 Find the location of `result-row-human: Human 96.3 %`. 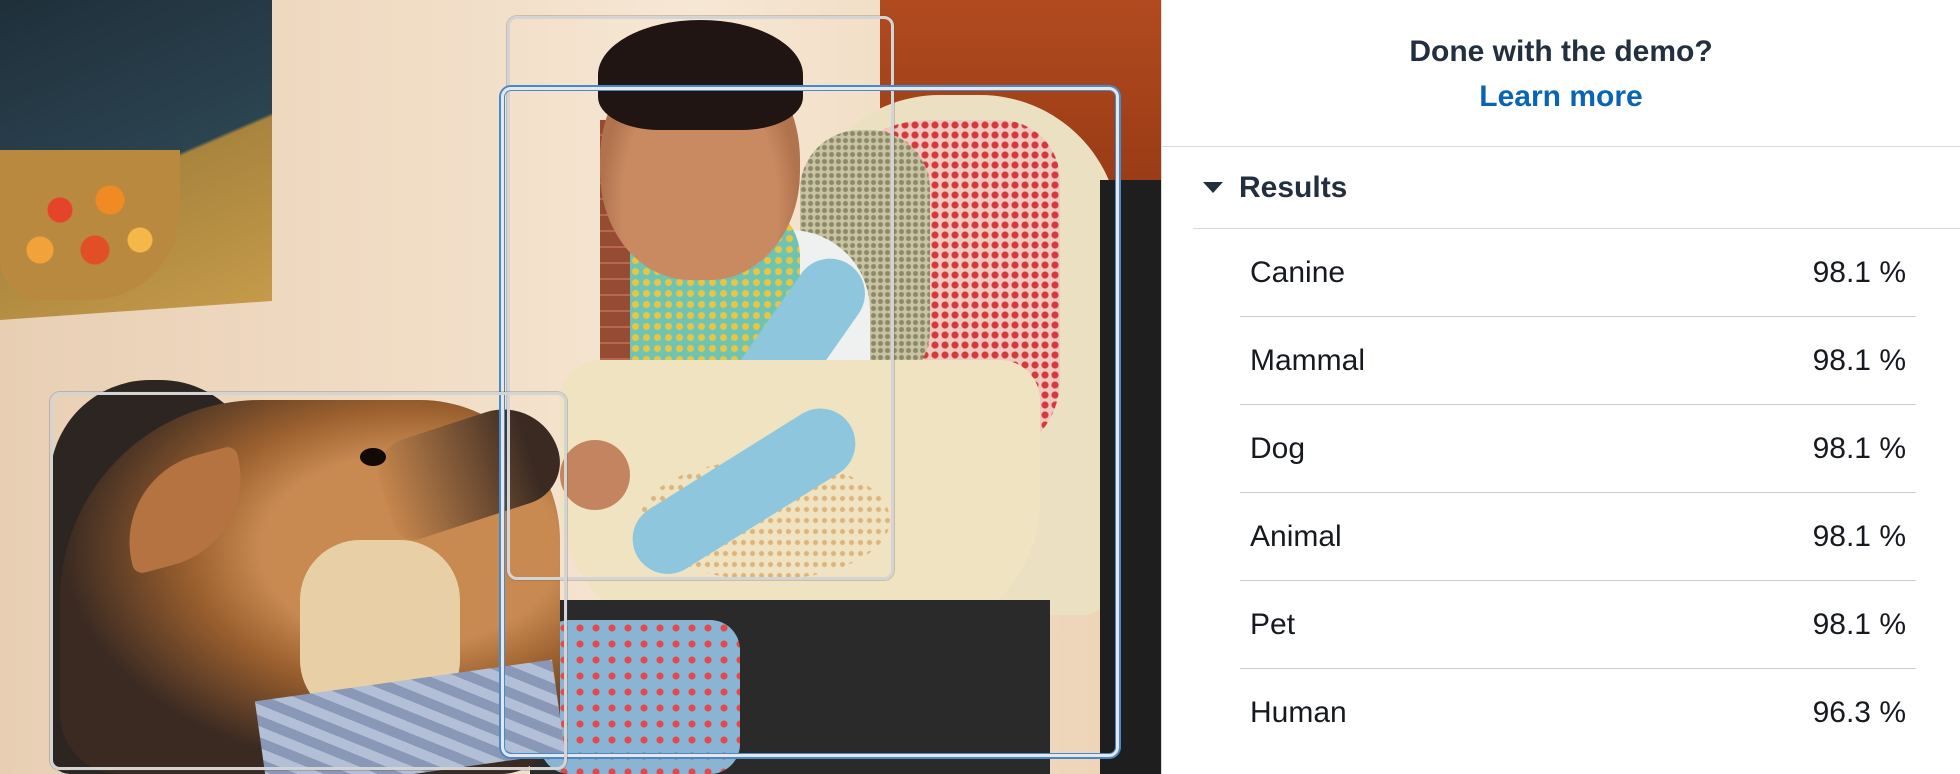

result-row-human: Human 96.3 % is located at coordinates (1578, 713).